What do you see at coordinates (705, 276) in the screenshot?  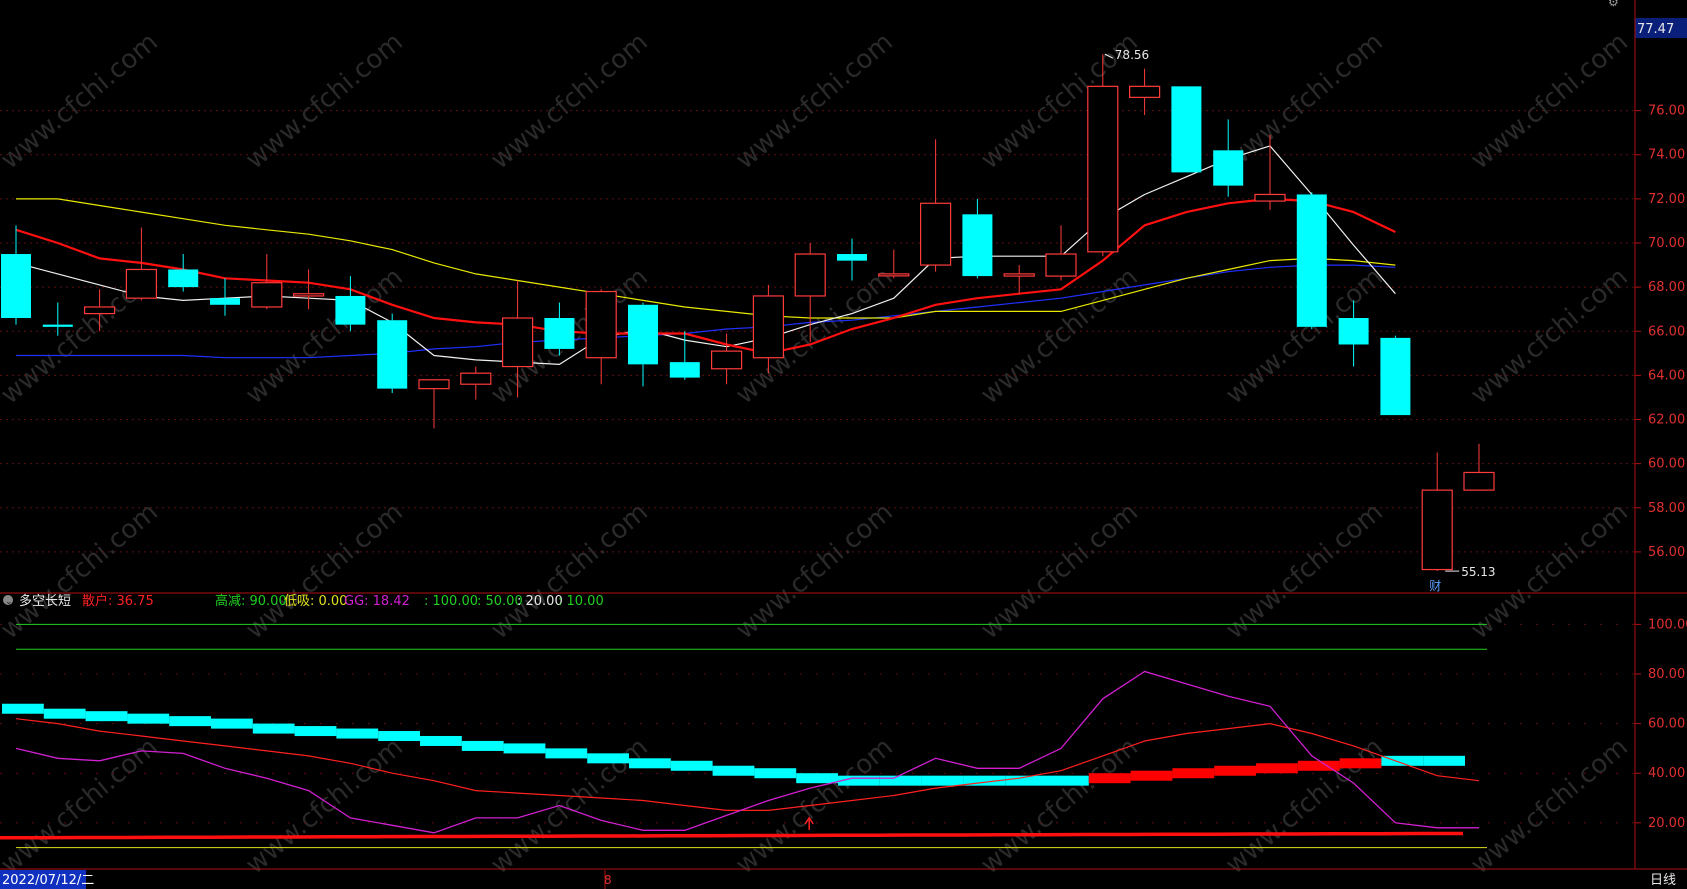 I see `ma10-line` at bounding box center [705, 276].